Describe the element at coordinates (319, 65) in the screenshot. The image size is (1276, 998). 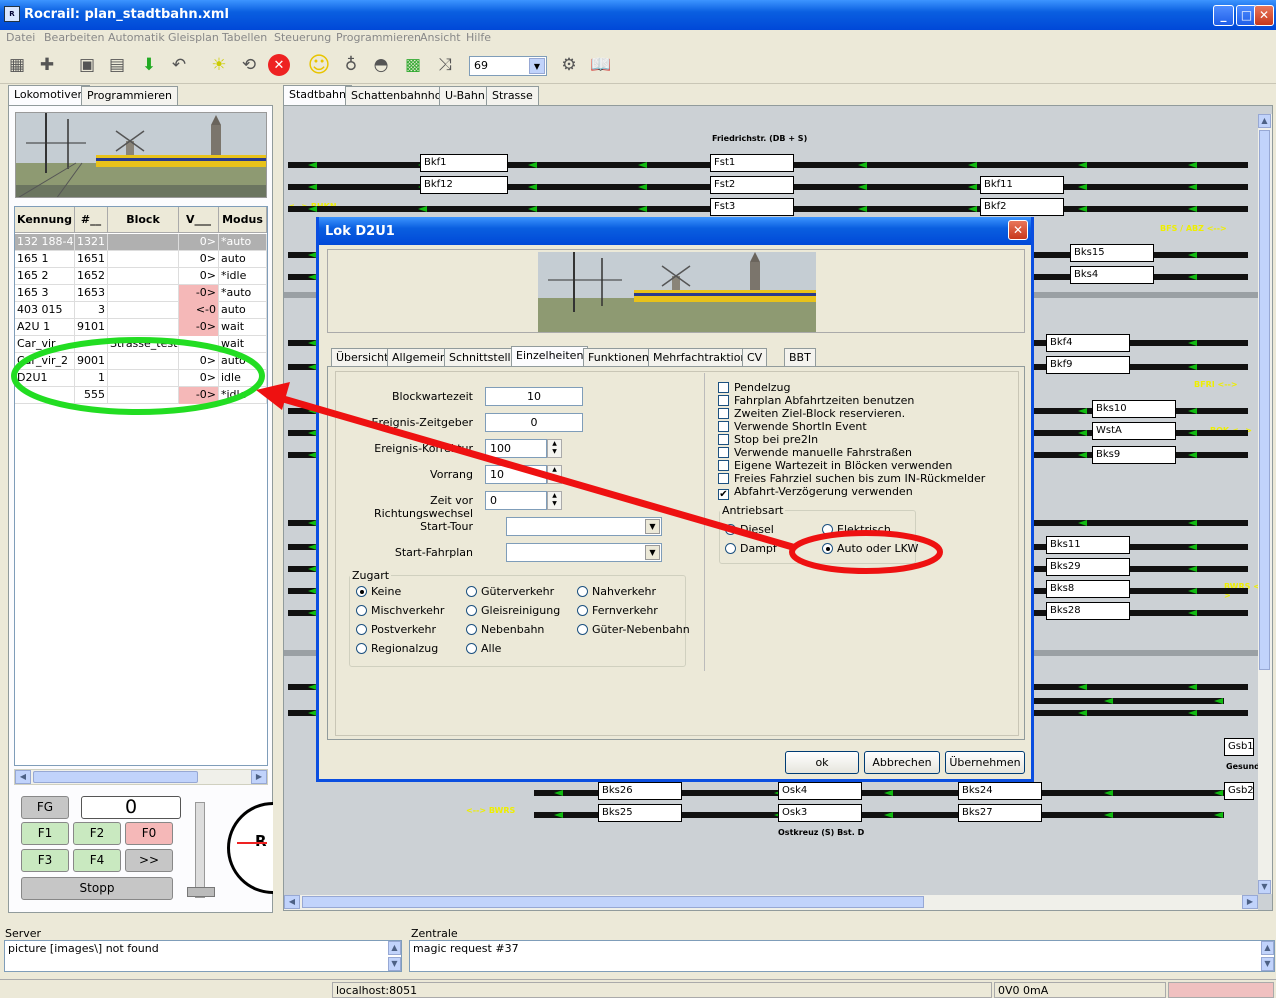
I see `smiley-icon: ☺` at that location.